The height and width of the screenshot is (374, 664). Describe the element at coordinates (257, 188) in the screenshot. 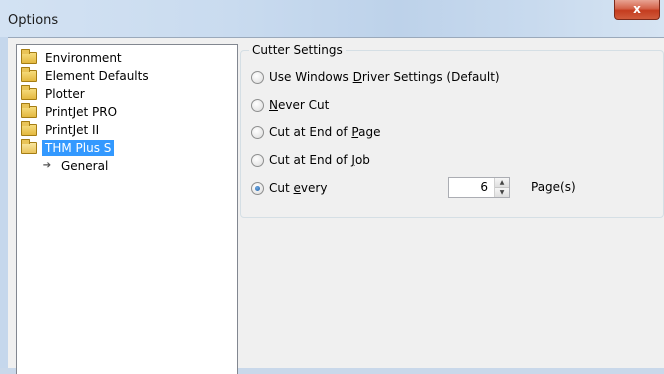

I see `radio-button-checked` at that location.